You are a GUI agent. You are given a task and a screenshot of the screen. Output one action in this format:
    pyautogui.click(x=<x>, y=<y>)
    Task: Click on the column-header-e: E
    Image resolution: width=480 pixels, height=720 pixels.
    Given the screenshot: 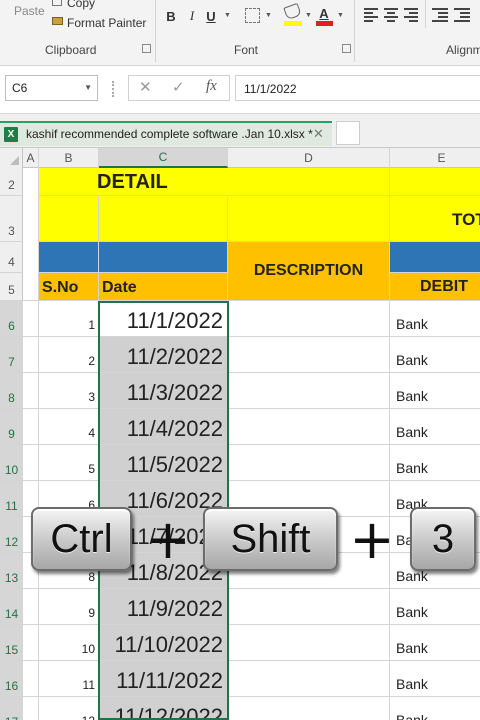 What is the action you would take?
    pyautogui.click(x=435, y=158)
    